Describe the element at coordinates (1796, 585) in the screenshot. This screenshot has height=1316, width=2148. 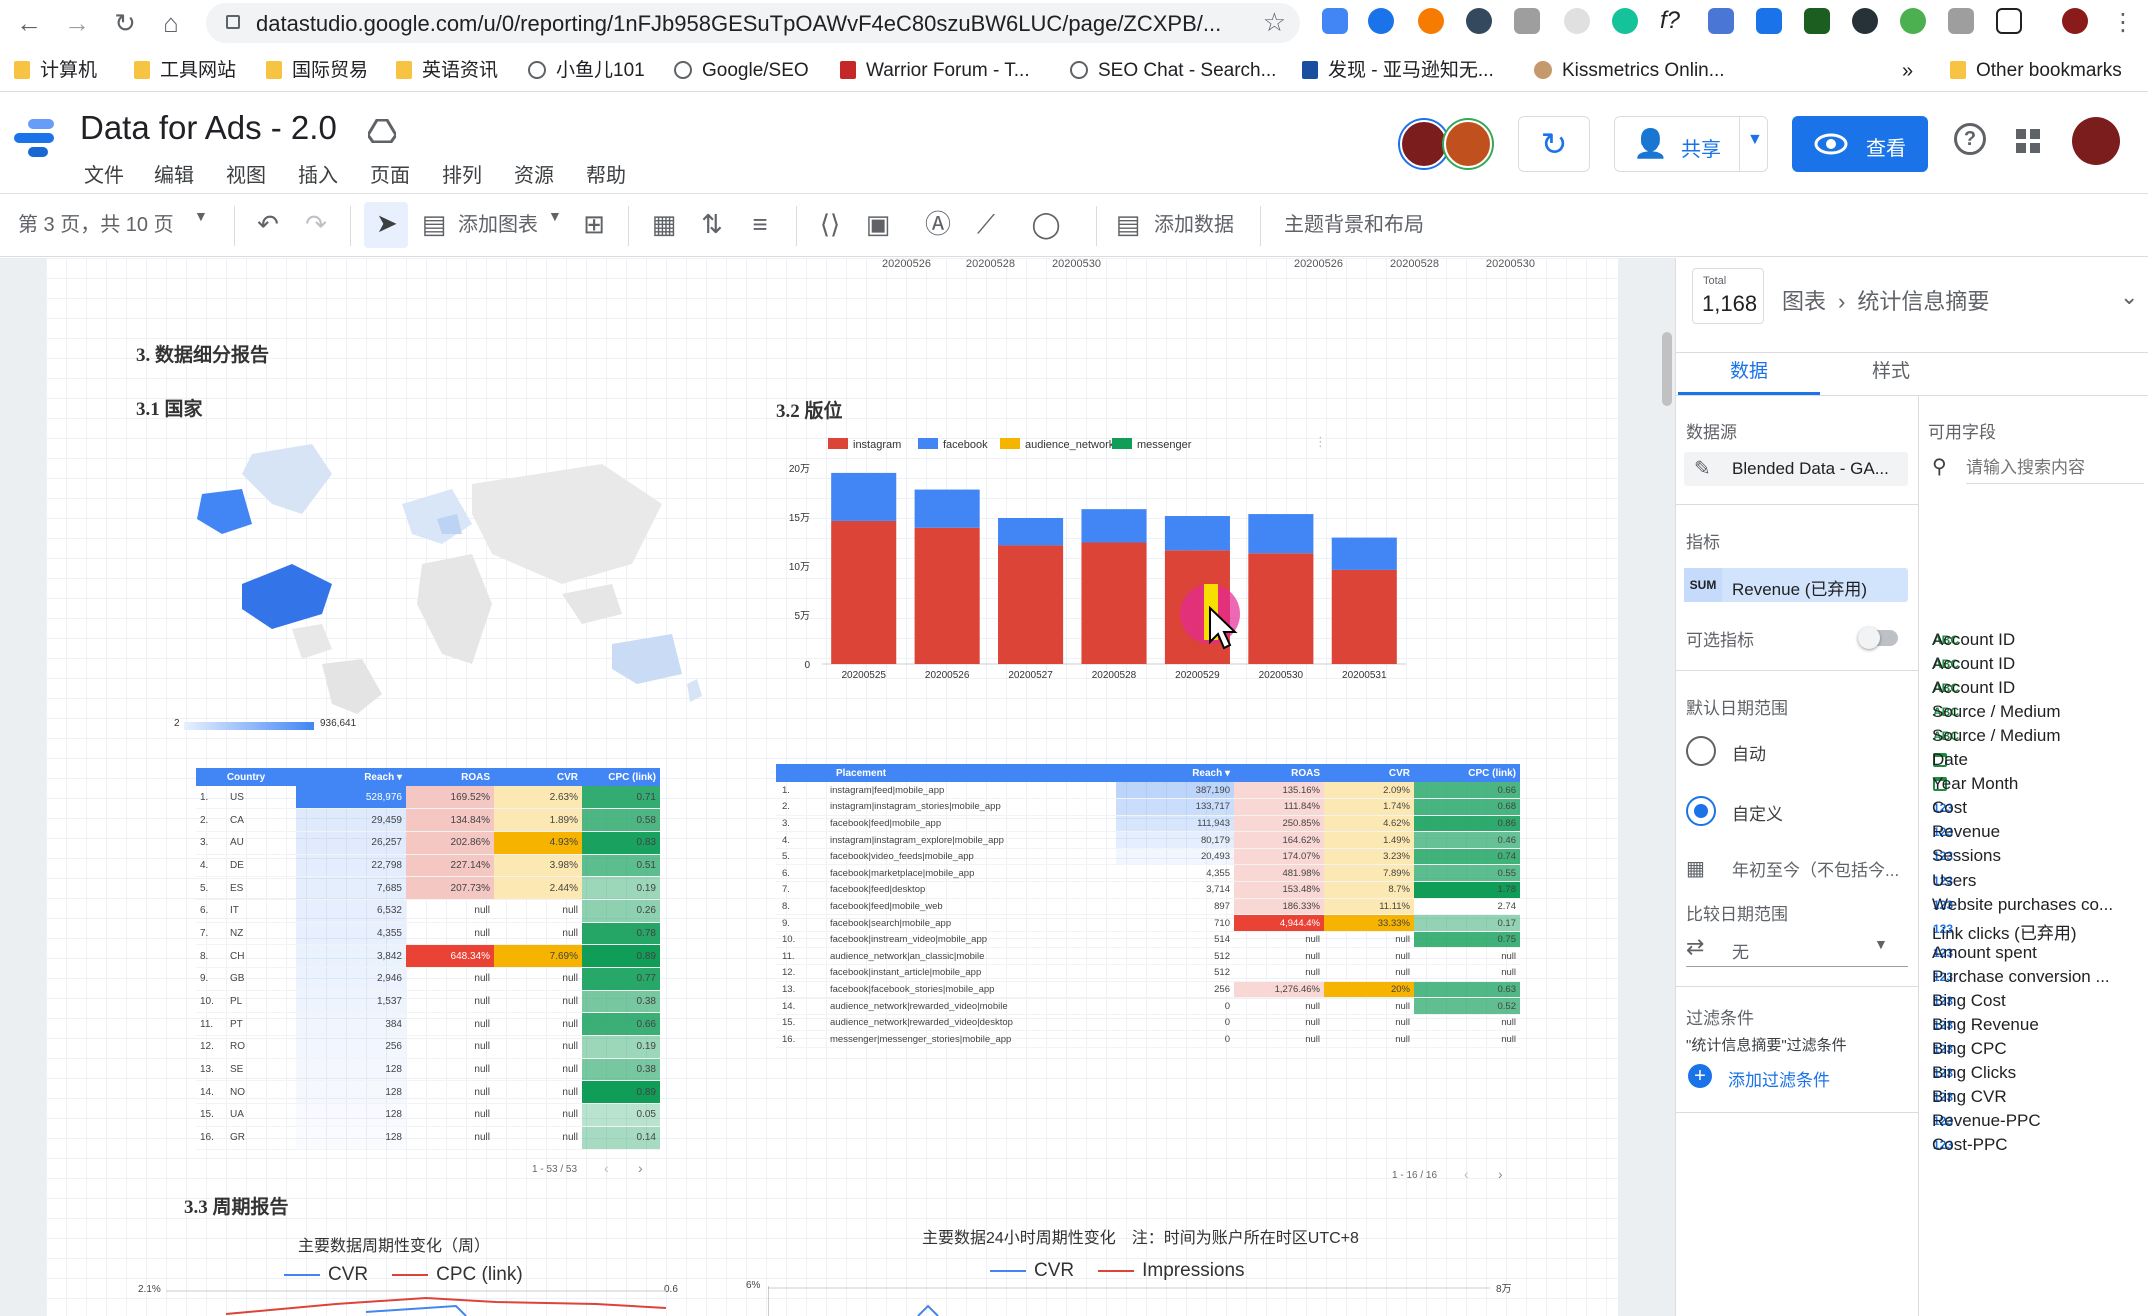
I see `metric-chip: SUM Revenue (已弃用)` at that location.